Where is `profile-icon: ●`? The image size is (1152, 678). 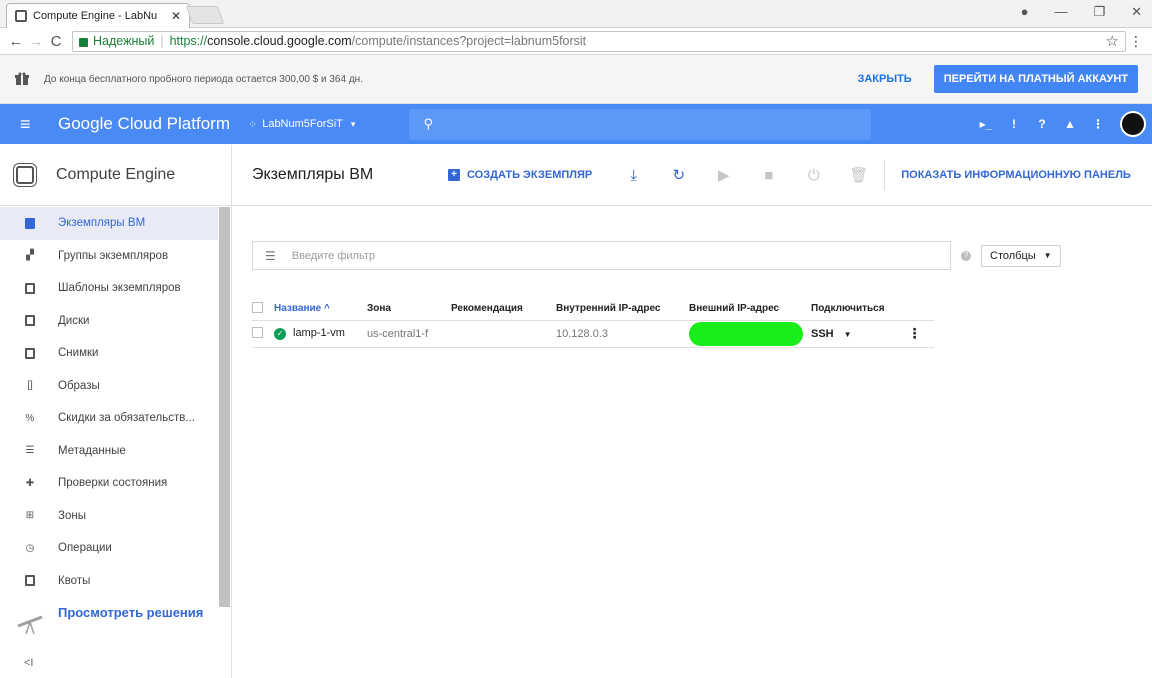 profile-icon: ● is located at coordinates (1025, 12).